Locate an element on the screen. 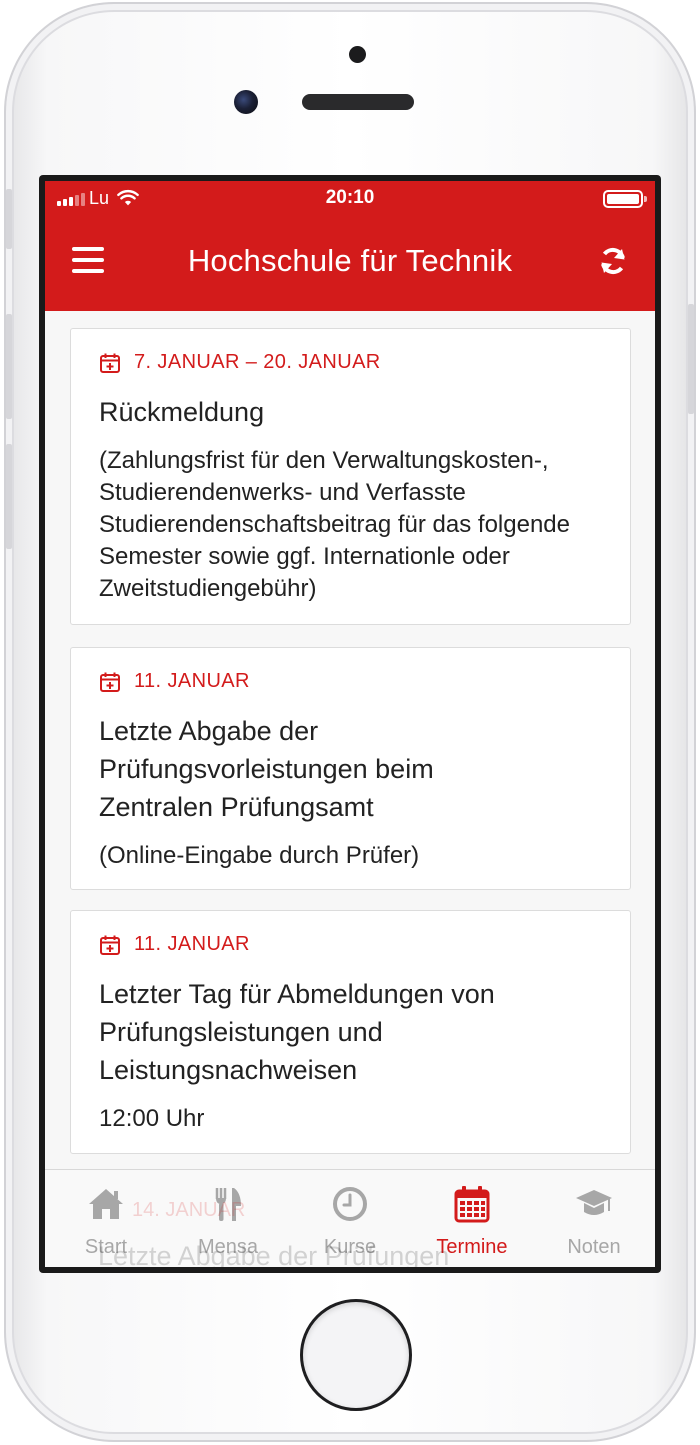  clock-icon is located at coordinates (350, 1204).